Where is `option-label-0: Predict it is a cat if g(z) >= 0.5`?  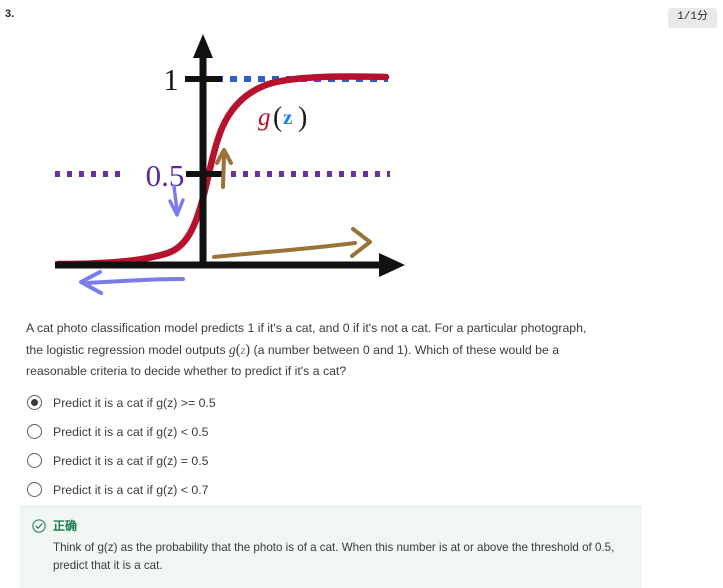 option-label-0: Predict it is a cat if g(z) >= 0.5 is located at coordinates (134, 402).